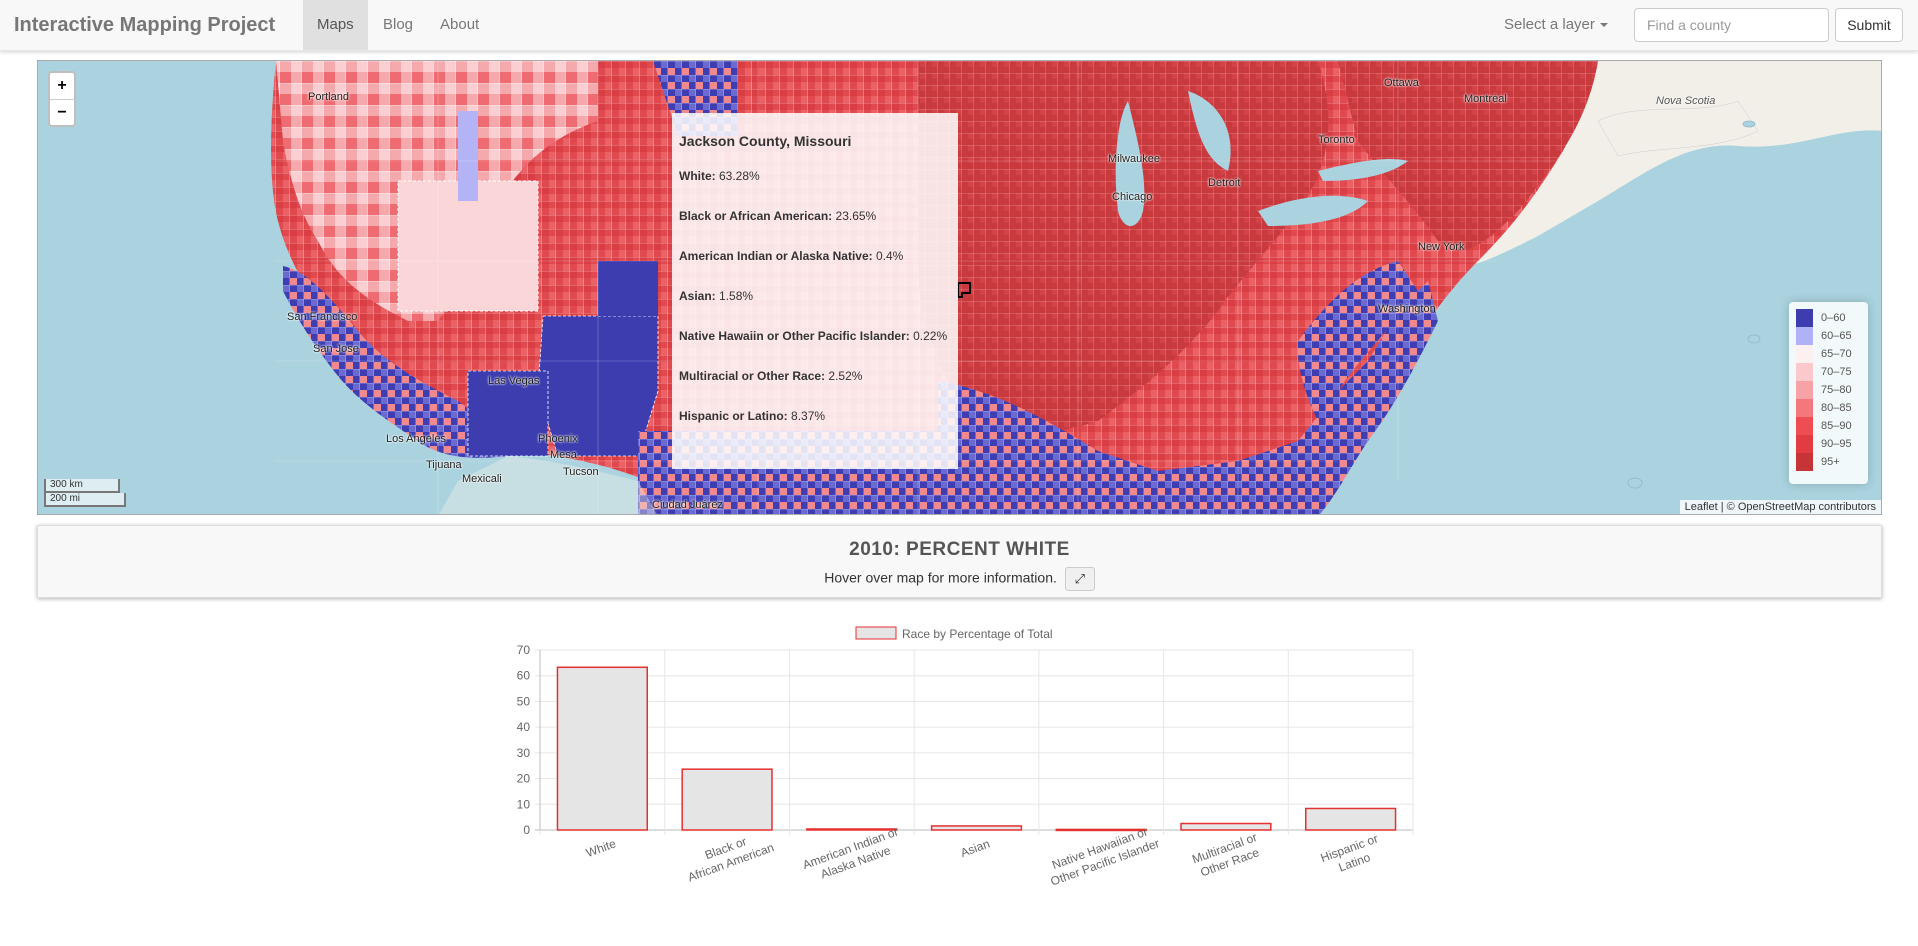 The width and height of the screenshot is (1918, 946). Describe the element at coordinates (977, 634) in the screenshot. I see `chart-legend-label: Race by Percentage of Total` at that location.